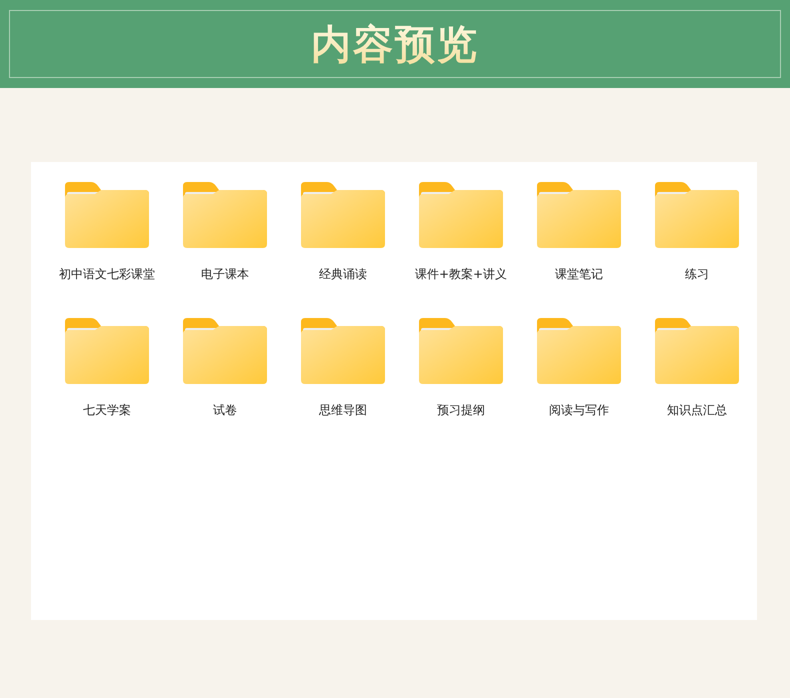  I want to click on folder-label: 阅读与写作, so click(579, 410).